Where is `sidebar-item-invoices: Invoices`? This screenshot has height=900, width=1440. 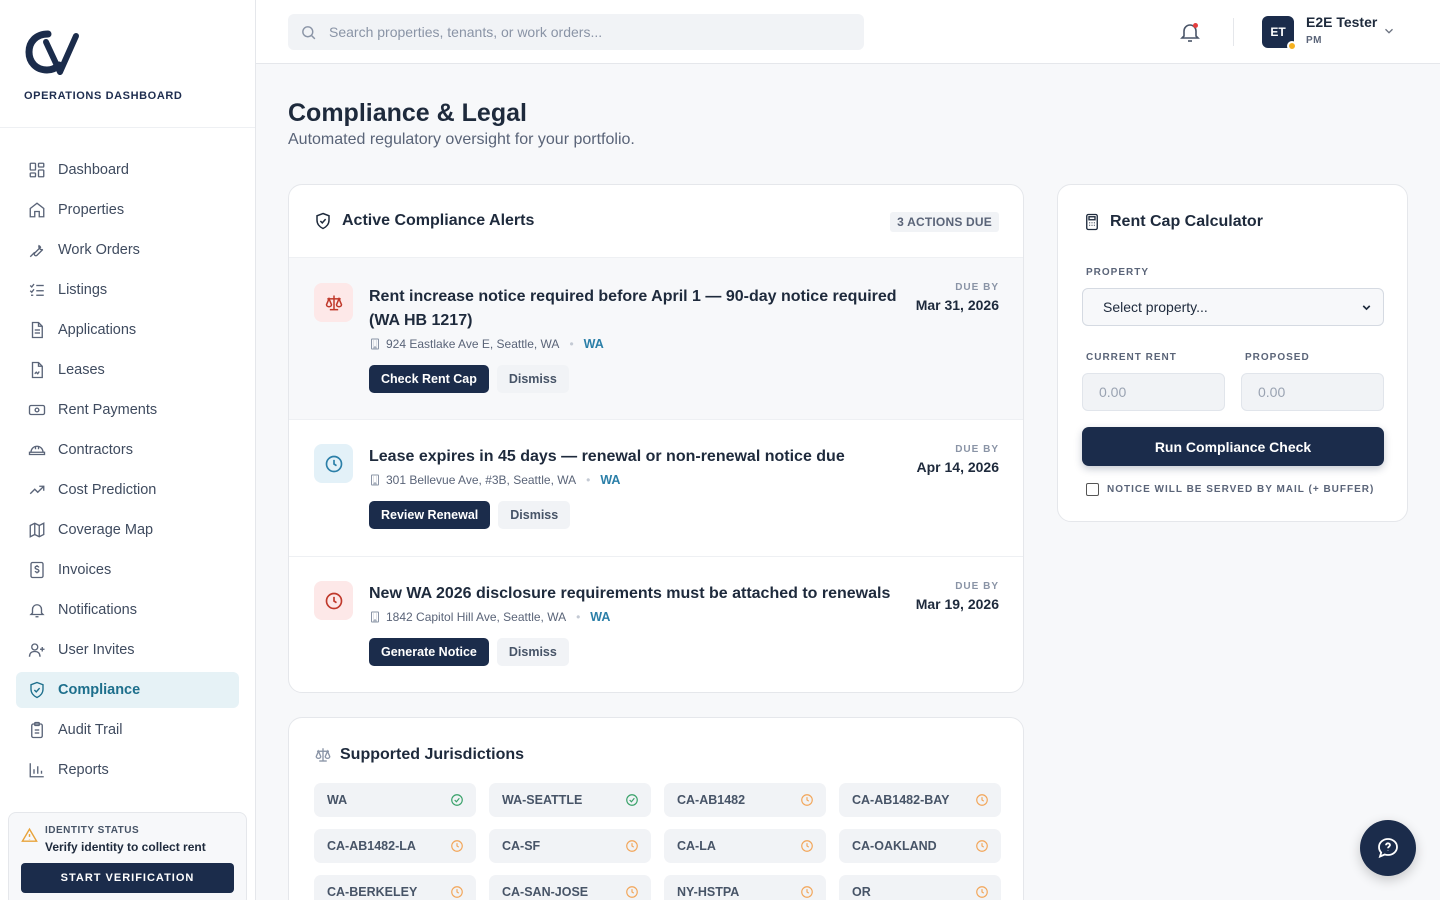
sidebar-item-invoices: Invoices is located at coordinates (127, 570).